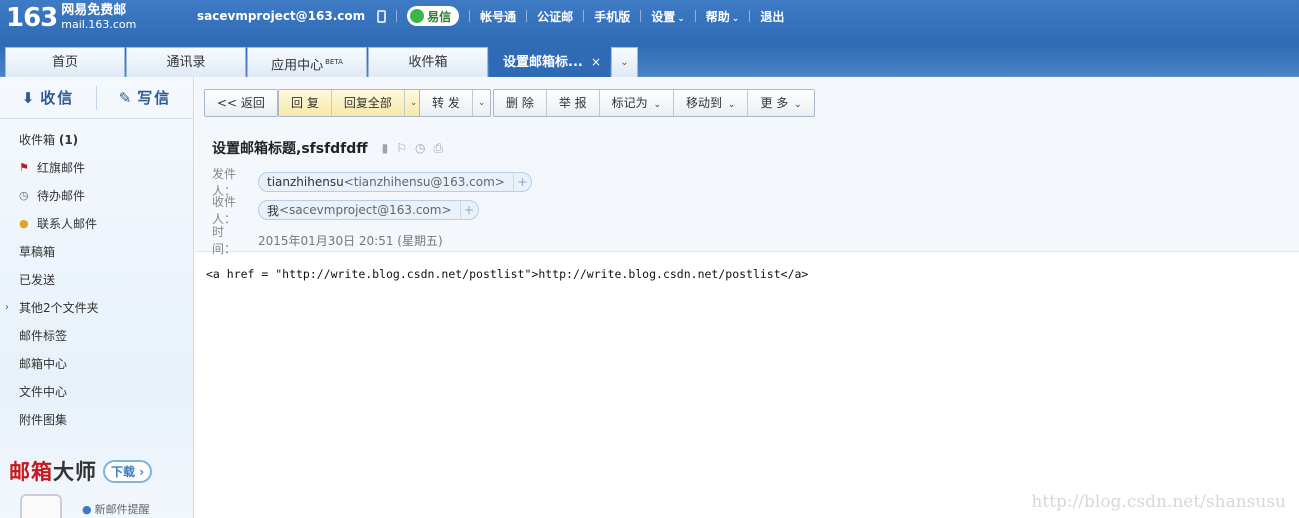  Describe the element at coordinates (224, 210) in the screenshot. I see `recipient-label: 收件人：` at that location.